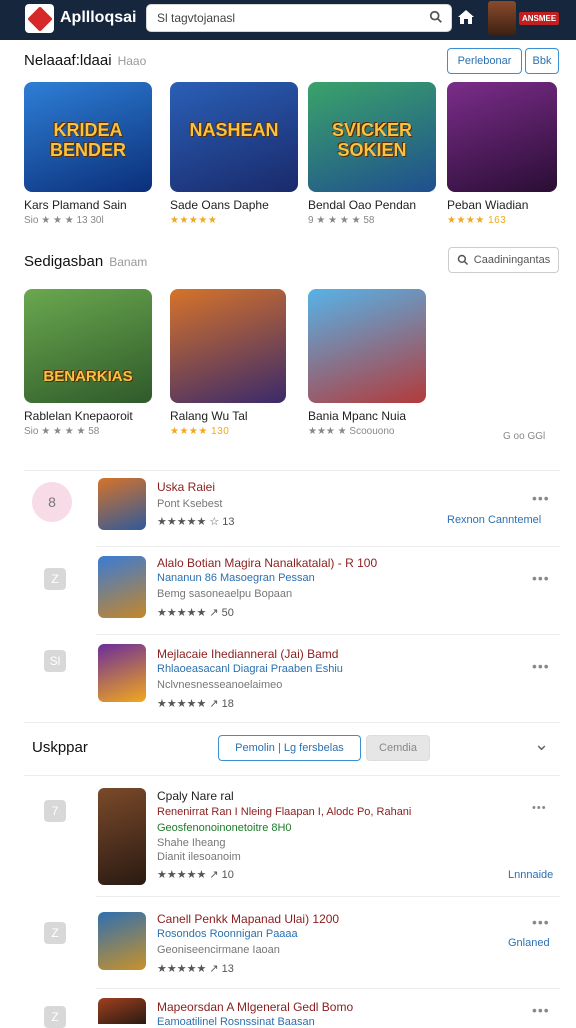  Describe the element at coordinates (52, 502) in the screenshot. I see `row-rank-badge: 8` at that location.